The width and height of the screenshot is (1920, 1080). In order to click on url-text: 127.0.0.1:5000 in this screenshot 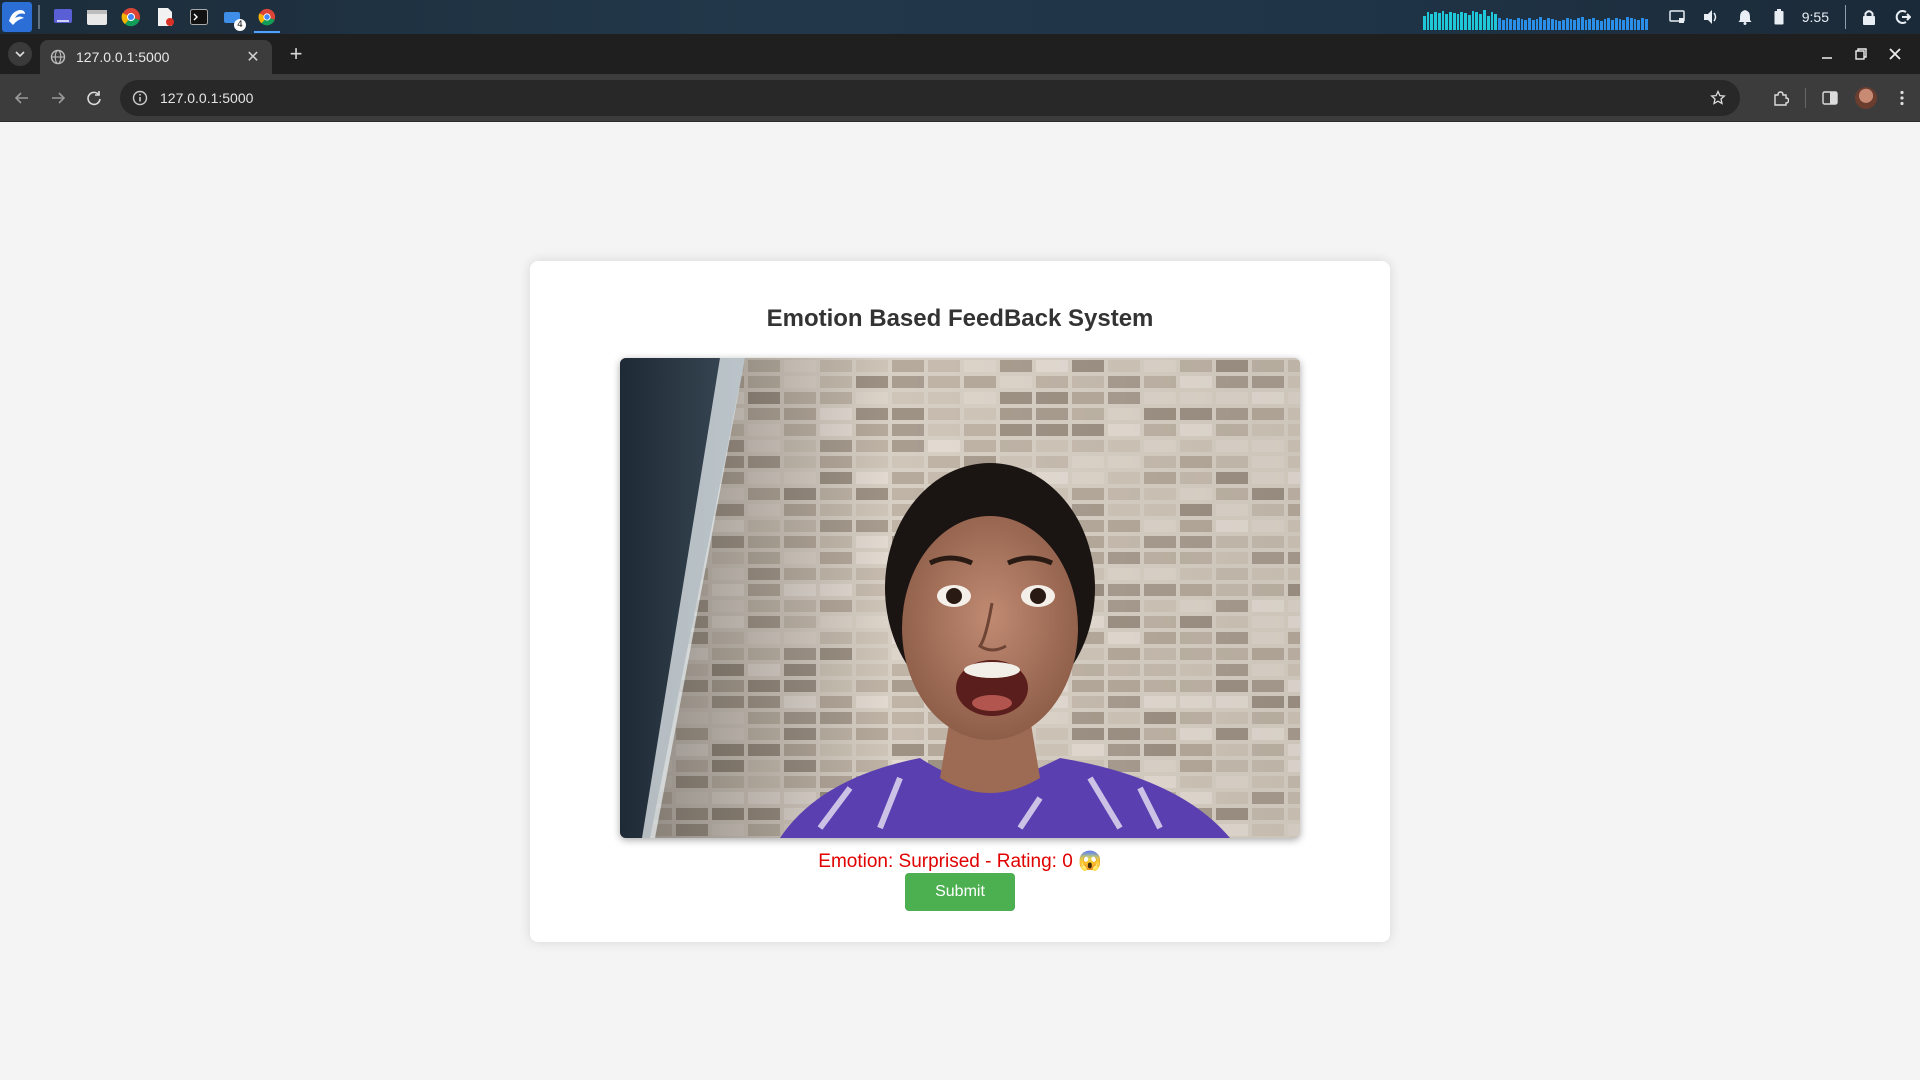, I will do `click(934, 98)`.